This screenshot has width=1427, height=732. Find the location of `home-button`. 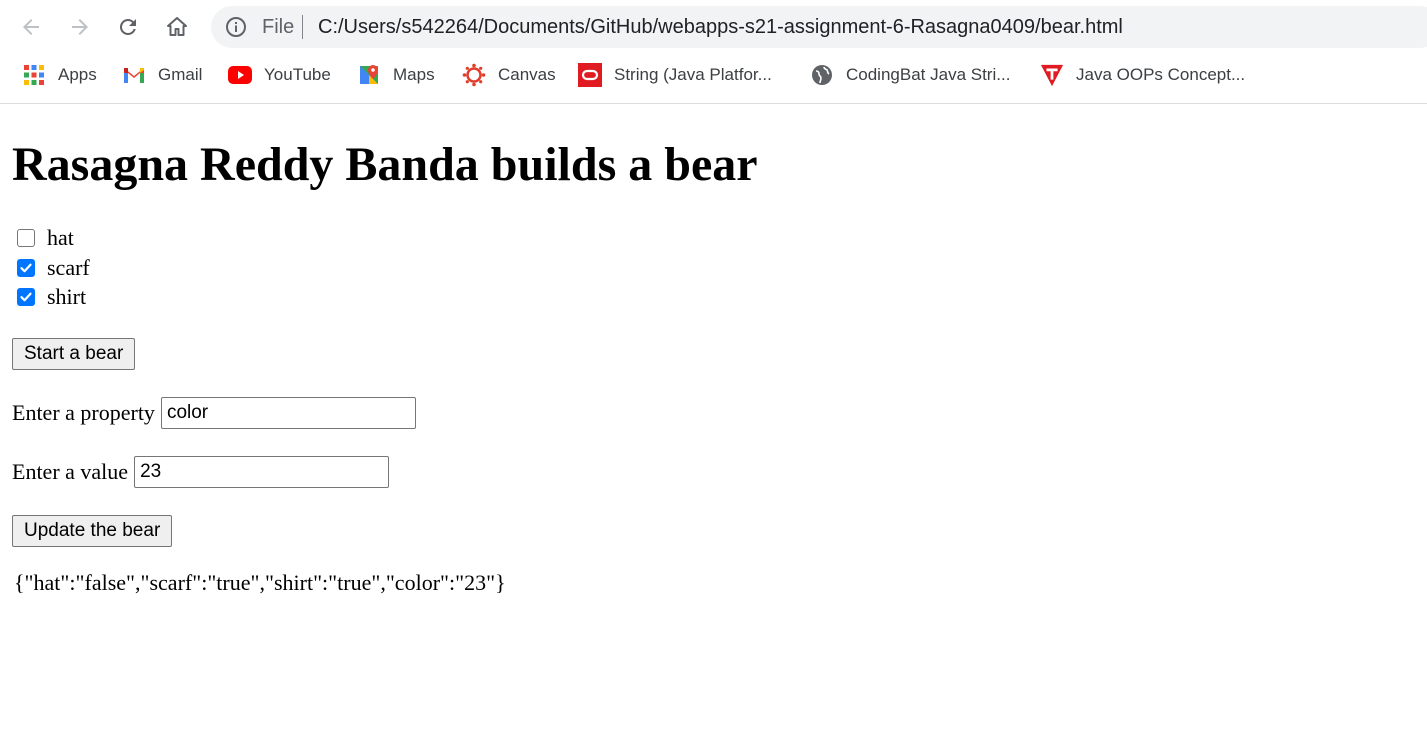

home-button is located at coordinates (177, 27).